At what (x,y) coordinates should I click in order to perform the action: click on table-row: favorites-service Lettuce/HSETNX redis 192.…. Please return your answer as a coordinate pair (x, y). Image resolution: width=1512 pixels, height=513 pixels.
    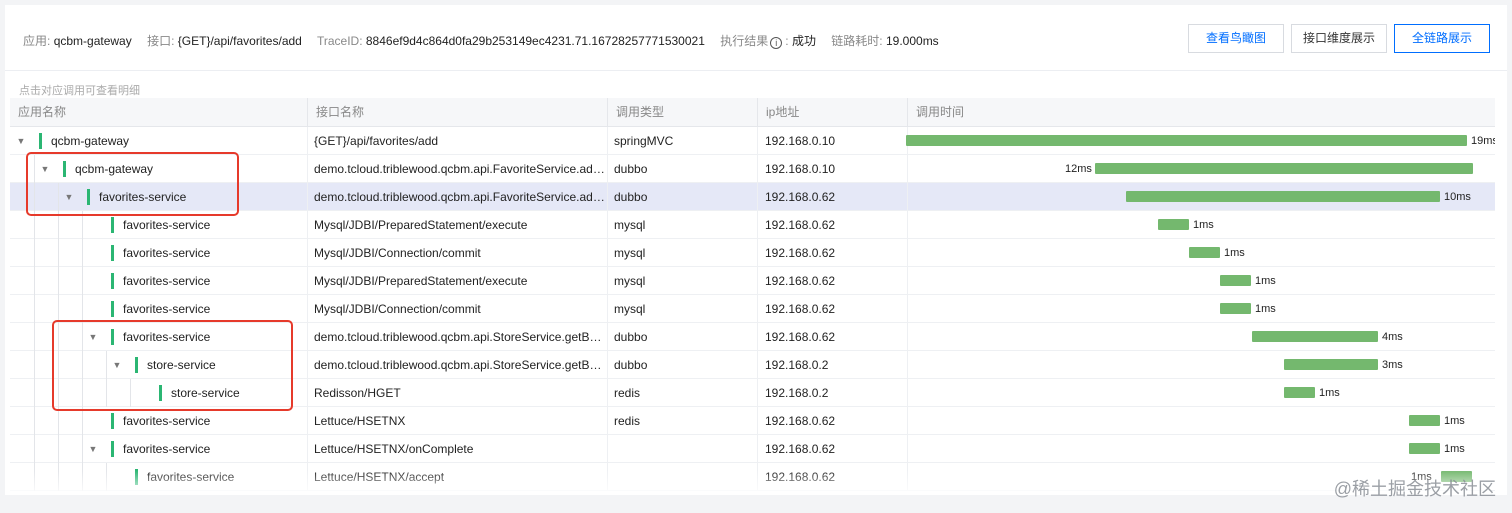
    Looking at the image, I should click on (752, 421).